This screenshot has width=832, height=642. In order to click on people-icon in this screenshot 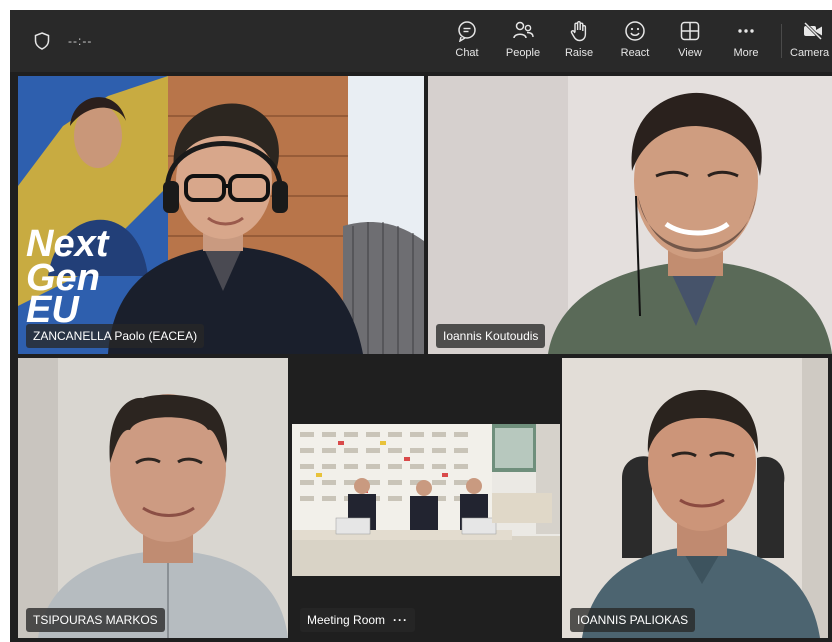, I will do `click(523, 30)`.